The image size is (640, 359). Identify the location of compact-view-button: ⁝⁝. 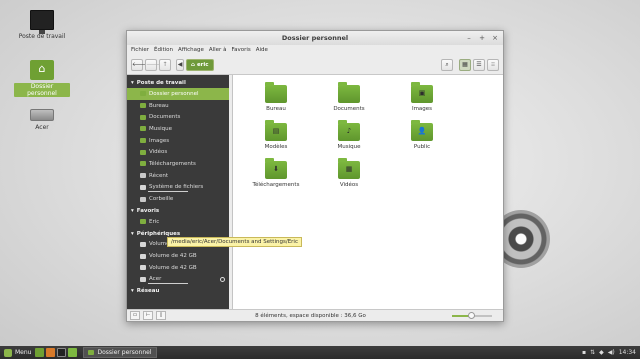
(493, 64).